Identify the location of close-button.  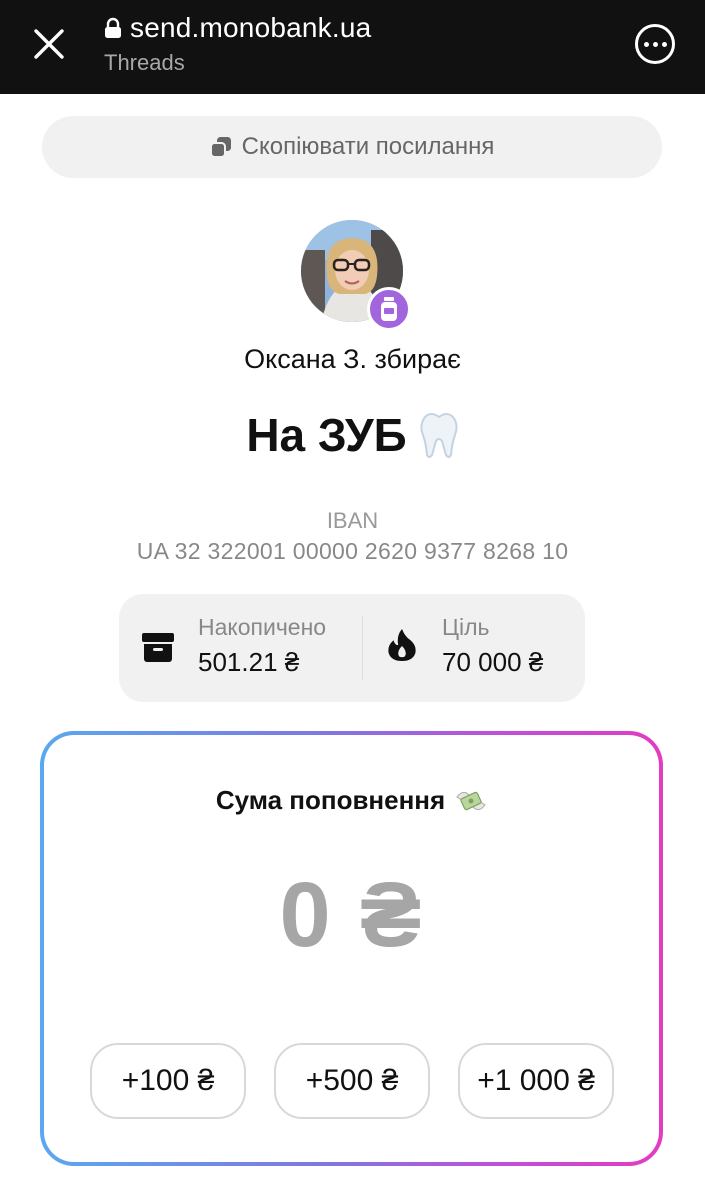
(49, 44).